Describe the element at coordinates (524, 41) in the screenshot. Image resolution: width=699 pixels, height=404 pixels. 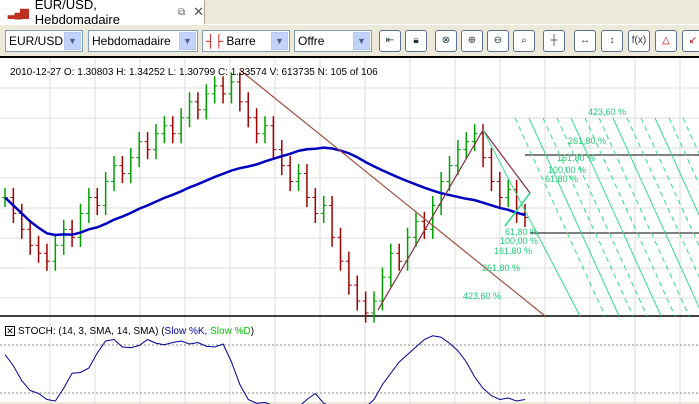
I see `zoom-area-button: ⌕` at that location.